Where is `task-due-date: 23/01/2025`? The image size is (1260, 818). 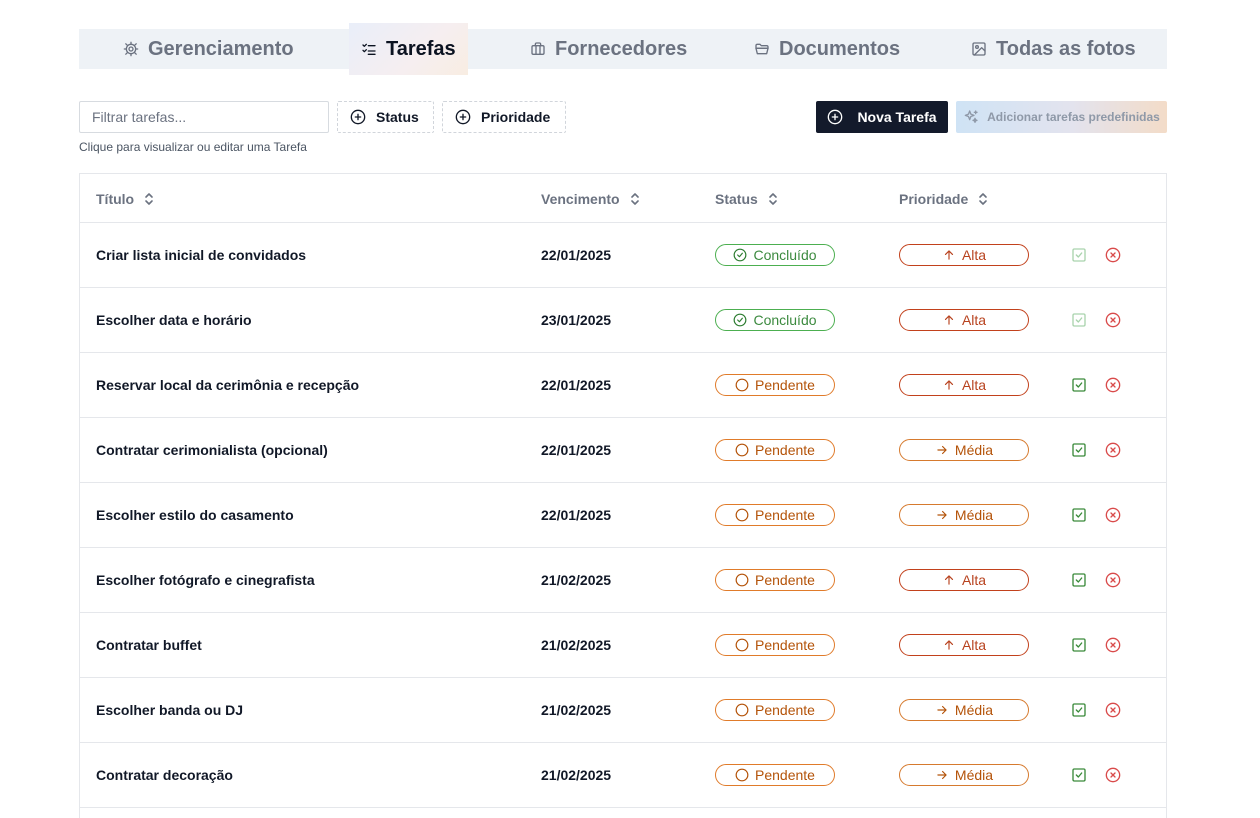 task-due-date: 23/01/2025 is located at coordinates (576, 320).